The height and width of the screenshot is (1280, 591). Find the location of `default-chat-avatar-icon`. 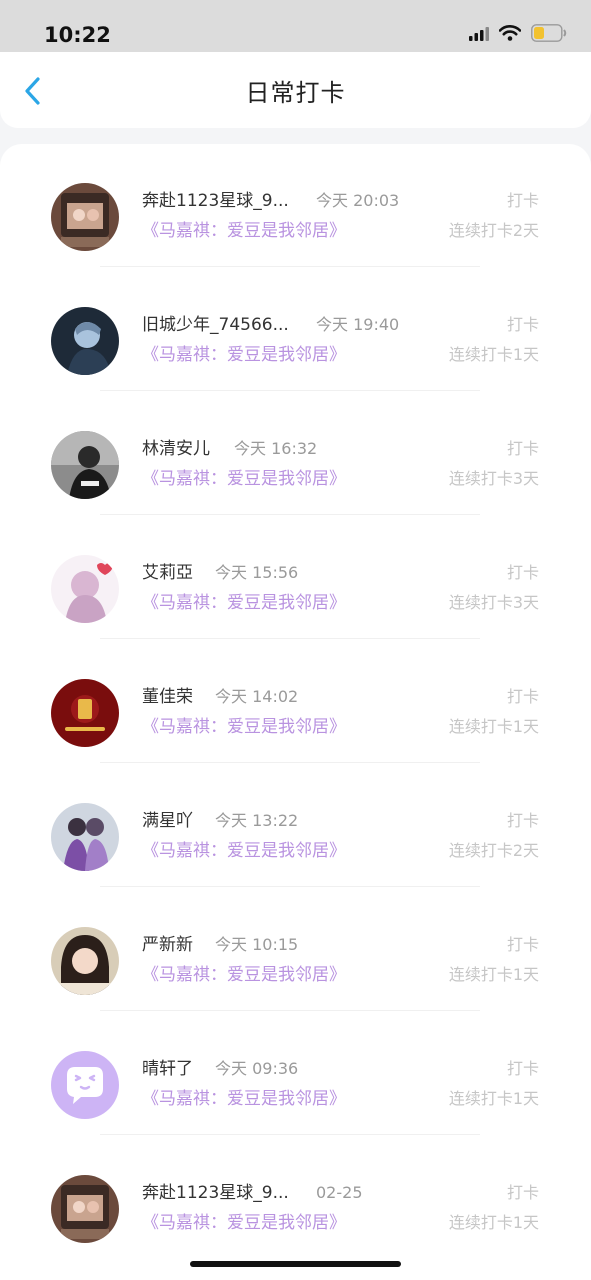

default-chat-avatar-icon is located at coordinates (85, 1085).